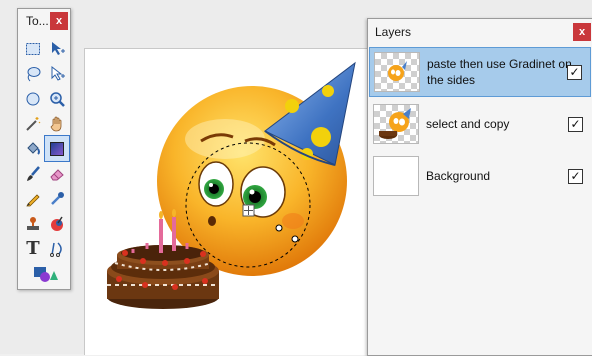  I want to click on layers-title-bar: Layers x, so click(480, 32).